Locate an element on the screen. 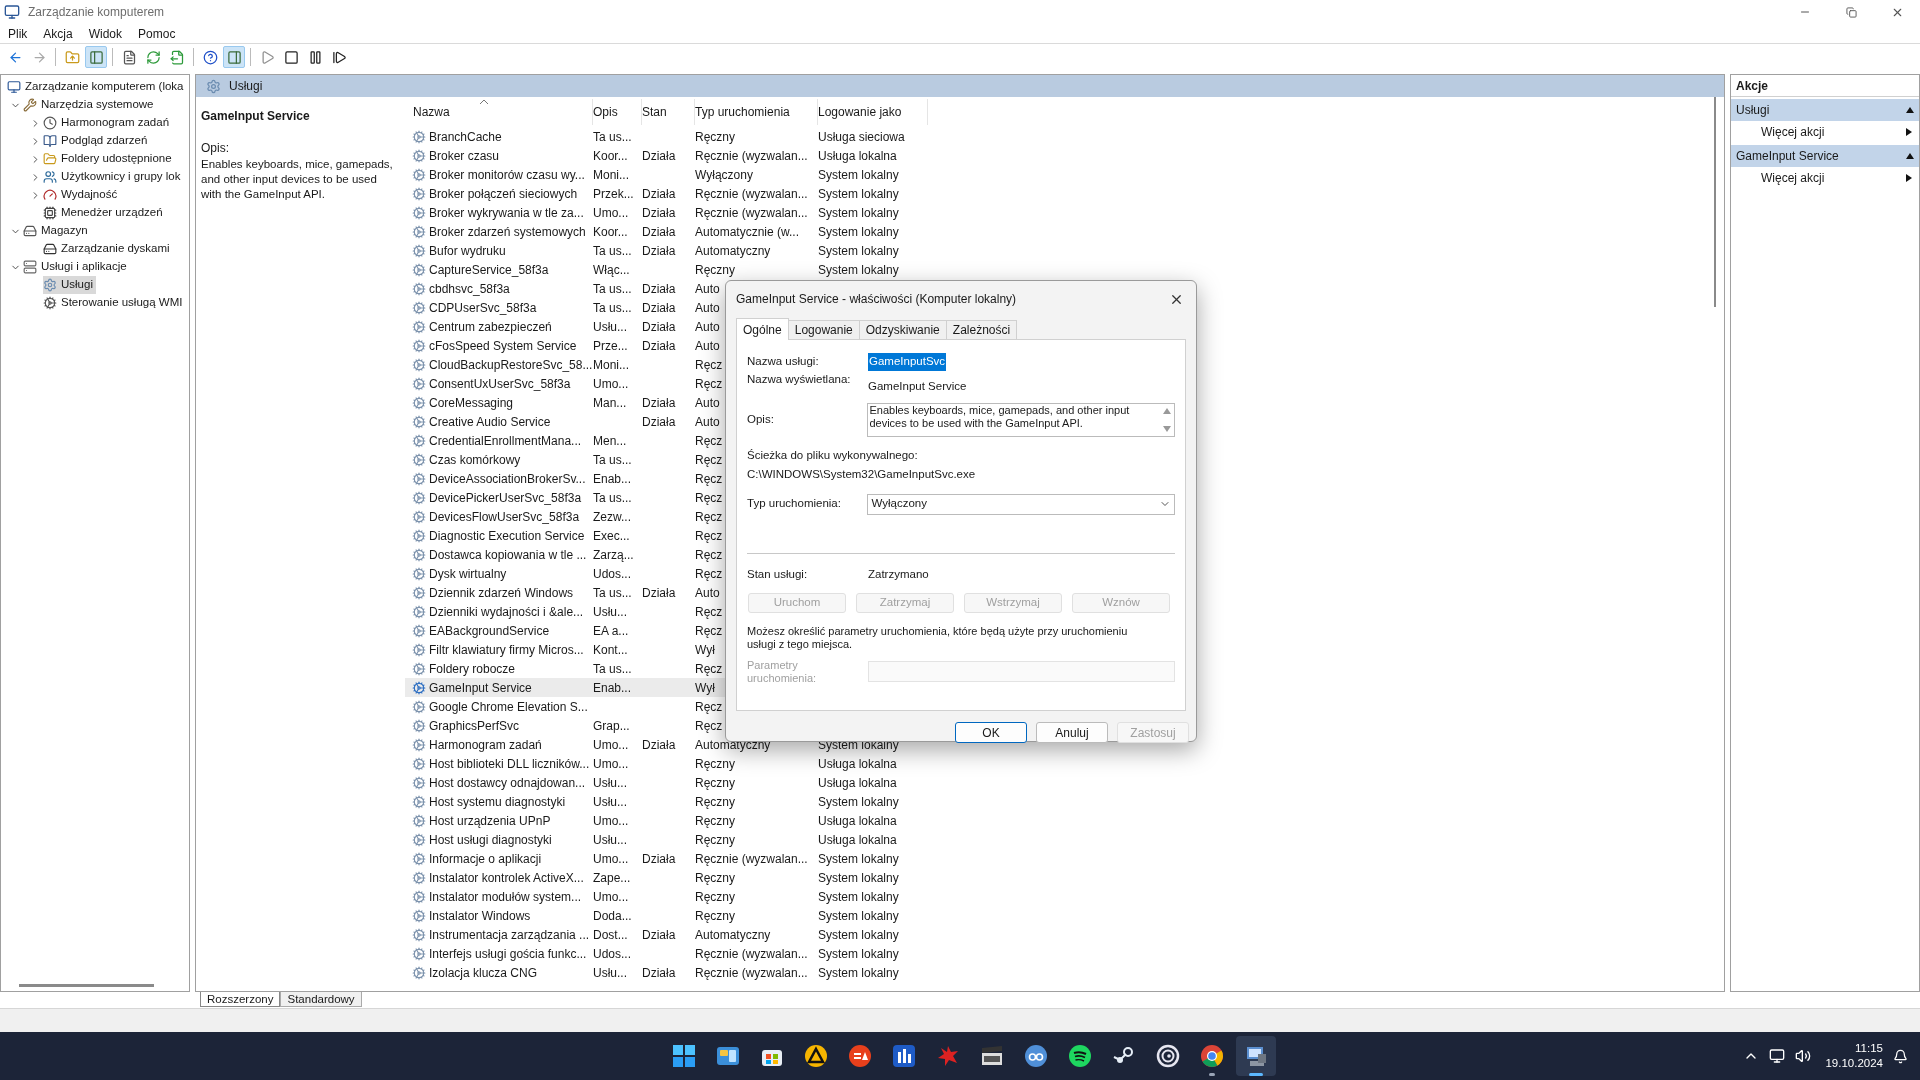  view-tab: Standardowy is located at coordinates (321, 999).